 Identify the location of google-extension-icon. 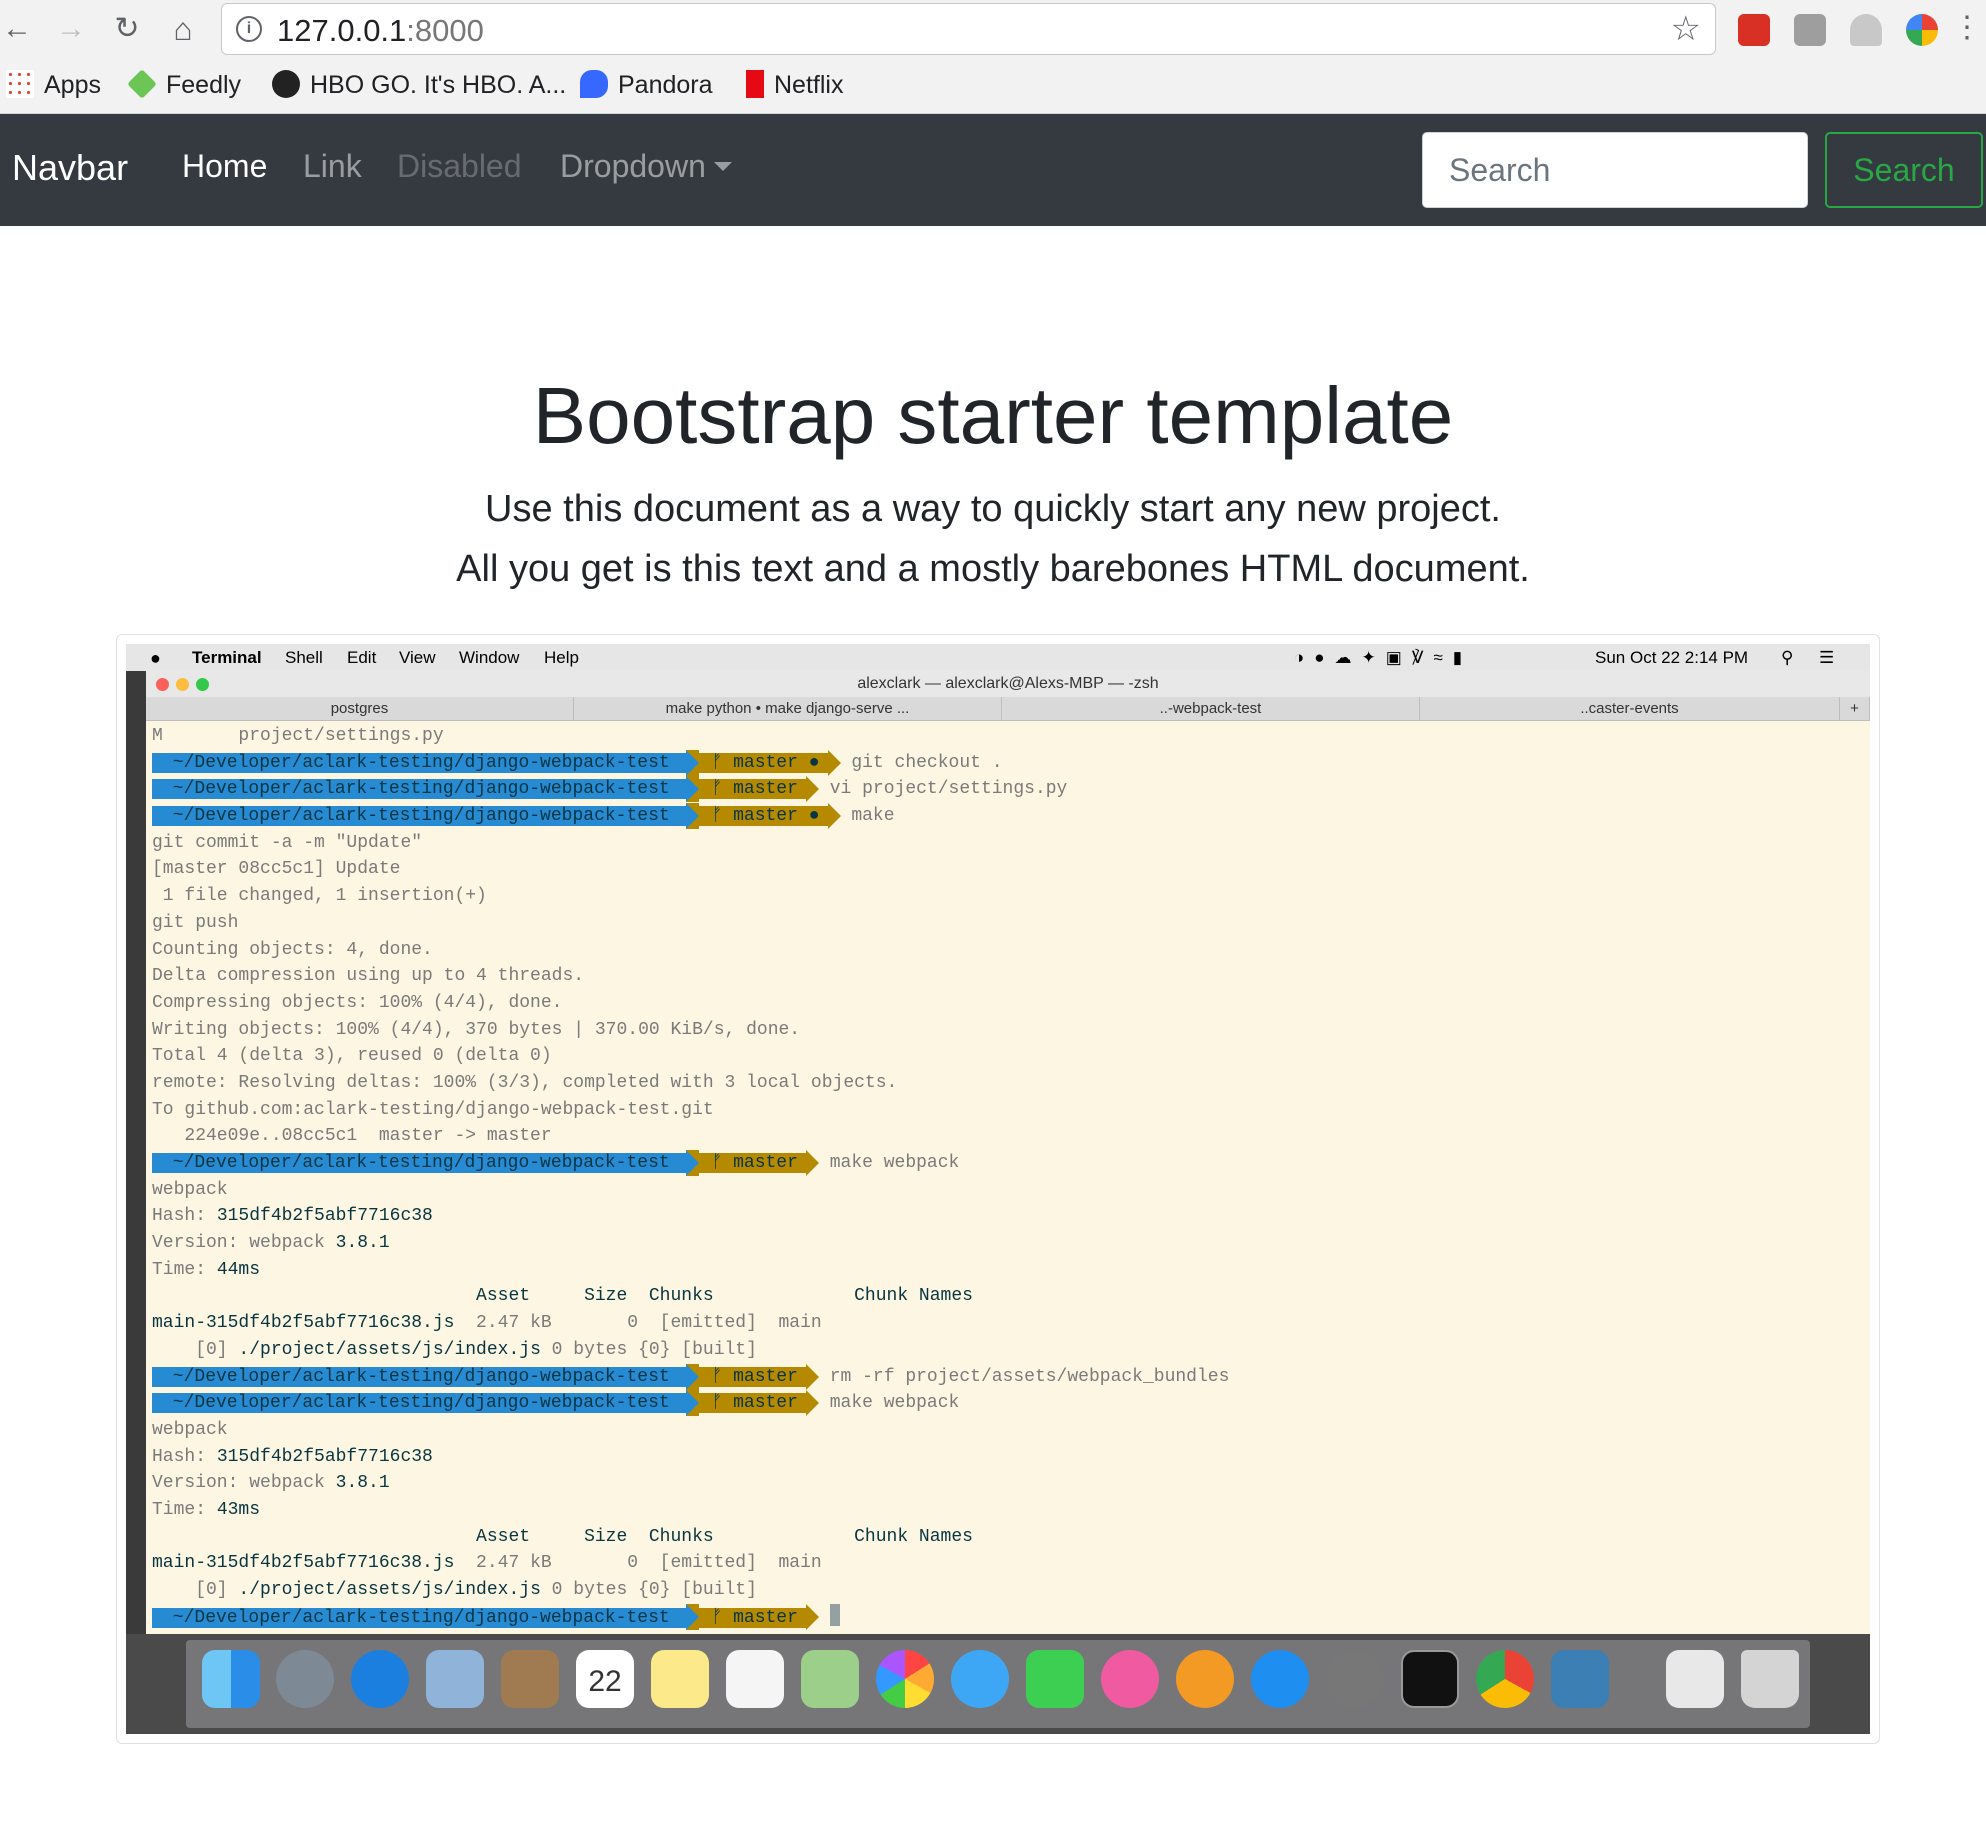
(1922, 30).